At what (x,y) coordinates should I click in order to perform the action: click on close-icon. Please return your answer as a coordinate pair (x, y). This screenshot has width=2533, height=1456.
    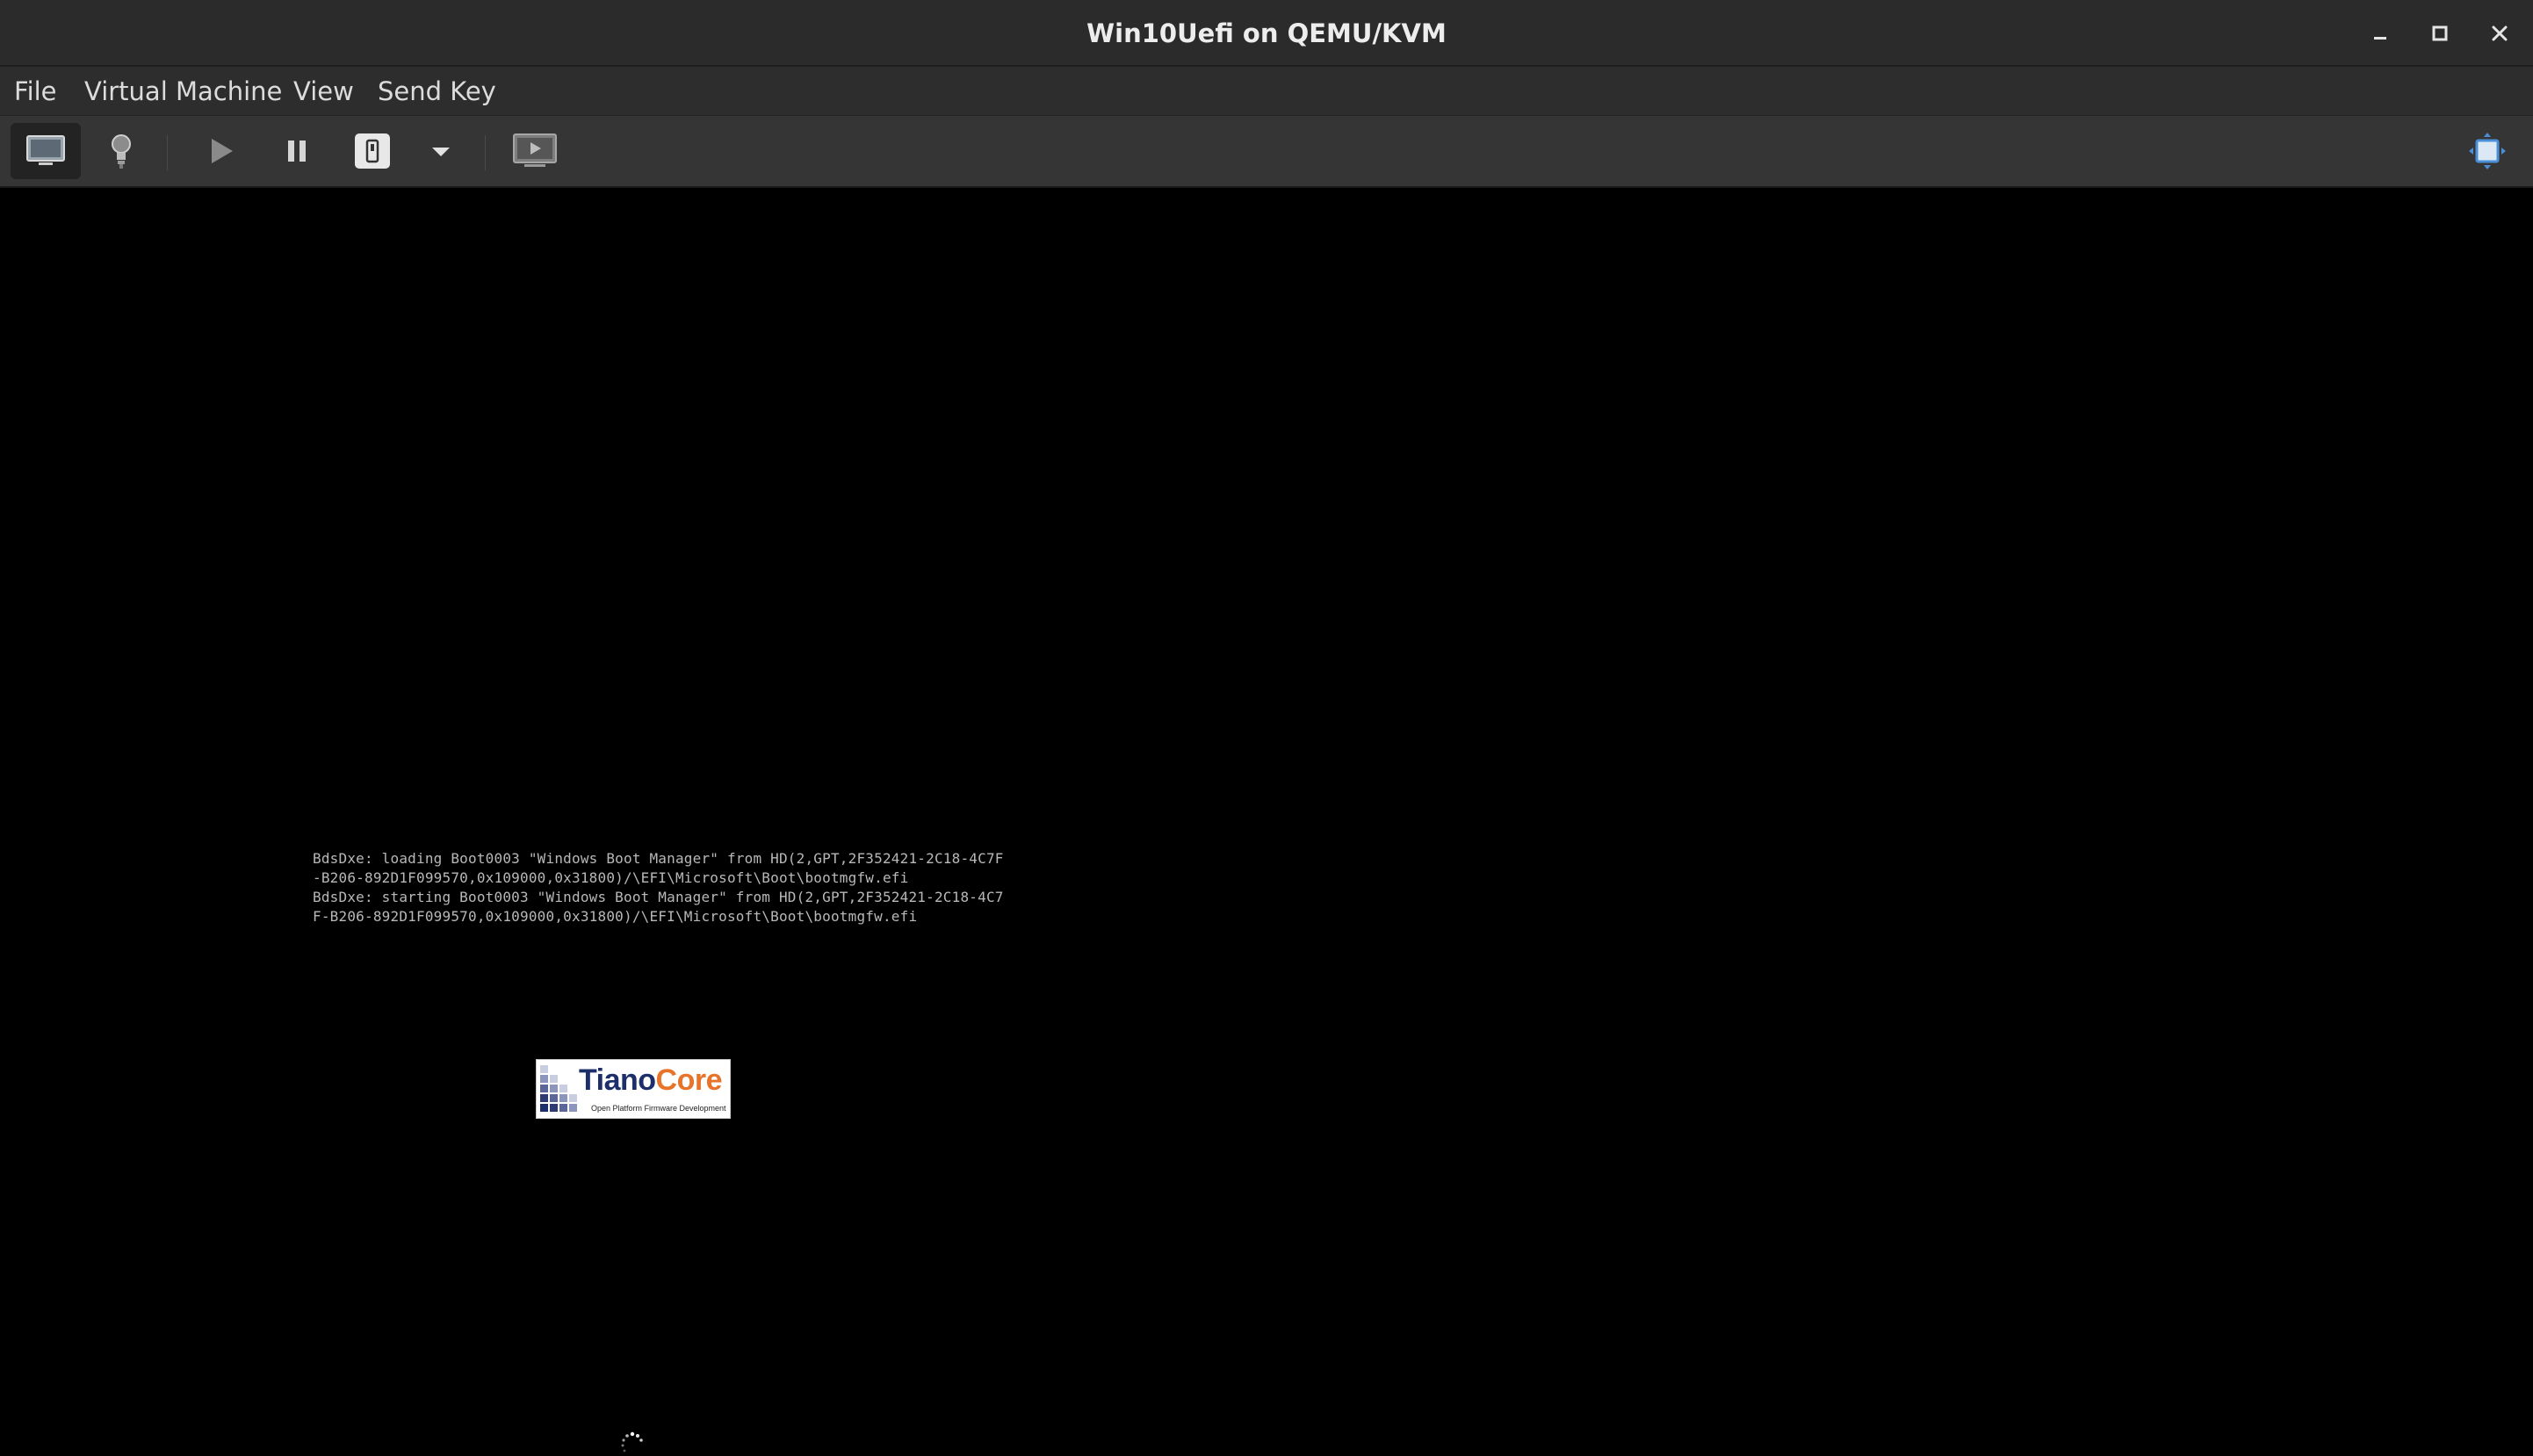
    Looking at the image, I should click on (2500, 33).